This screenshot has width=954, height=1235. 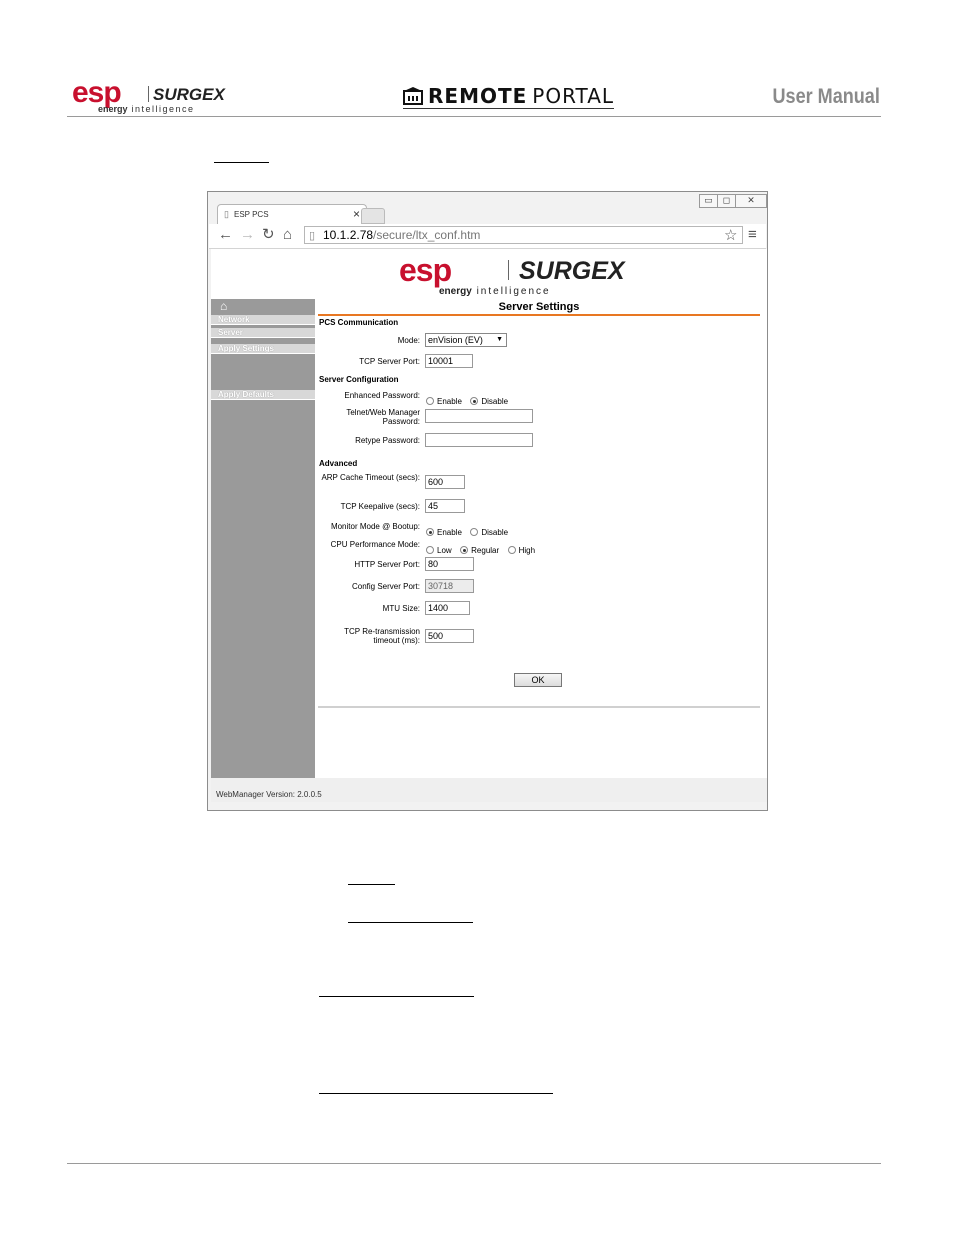 I want to click on webmanager-version: WebManager Version: 2.0.0.5, so click(x=489, y=790).